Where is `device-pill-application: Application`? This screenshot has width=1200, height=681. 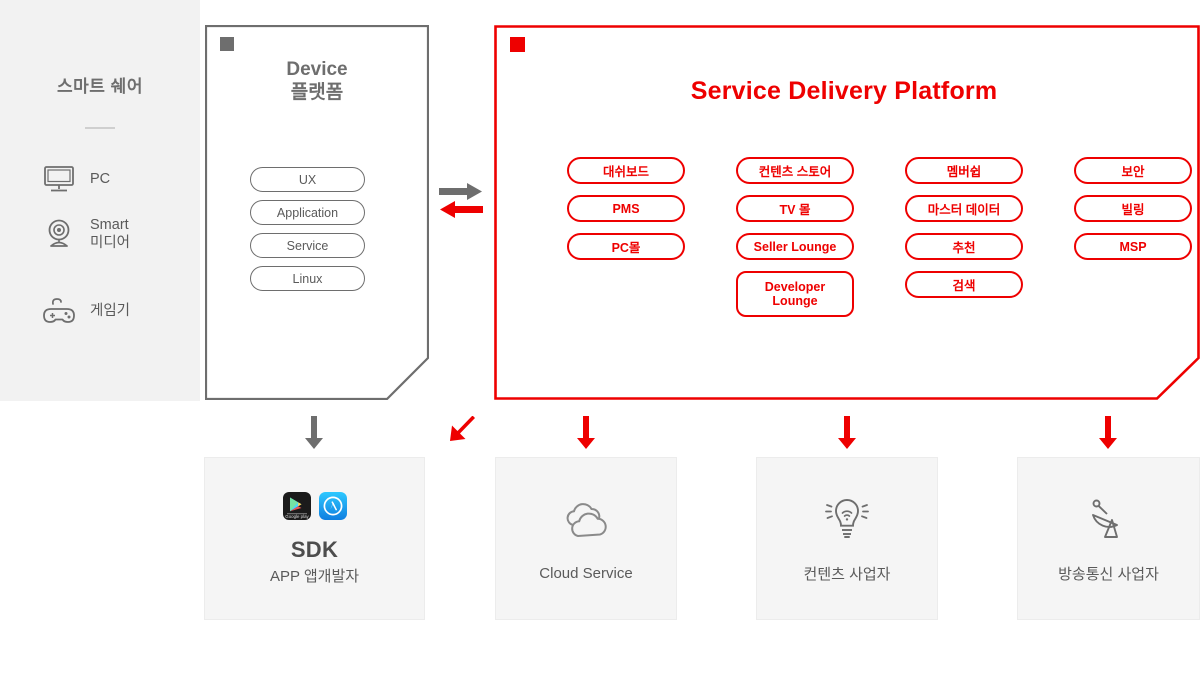
device-pill-application: Application is located at coordinates (307, 212).